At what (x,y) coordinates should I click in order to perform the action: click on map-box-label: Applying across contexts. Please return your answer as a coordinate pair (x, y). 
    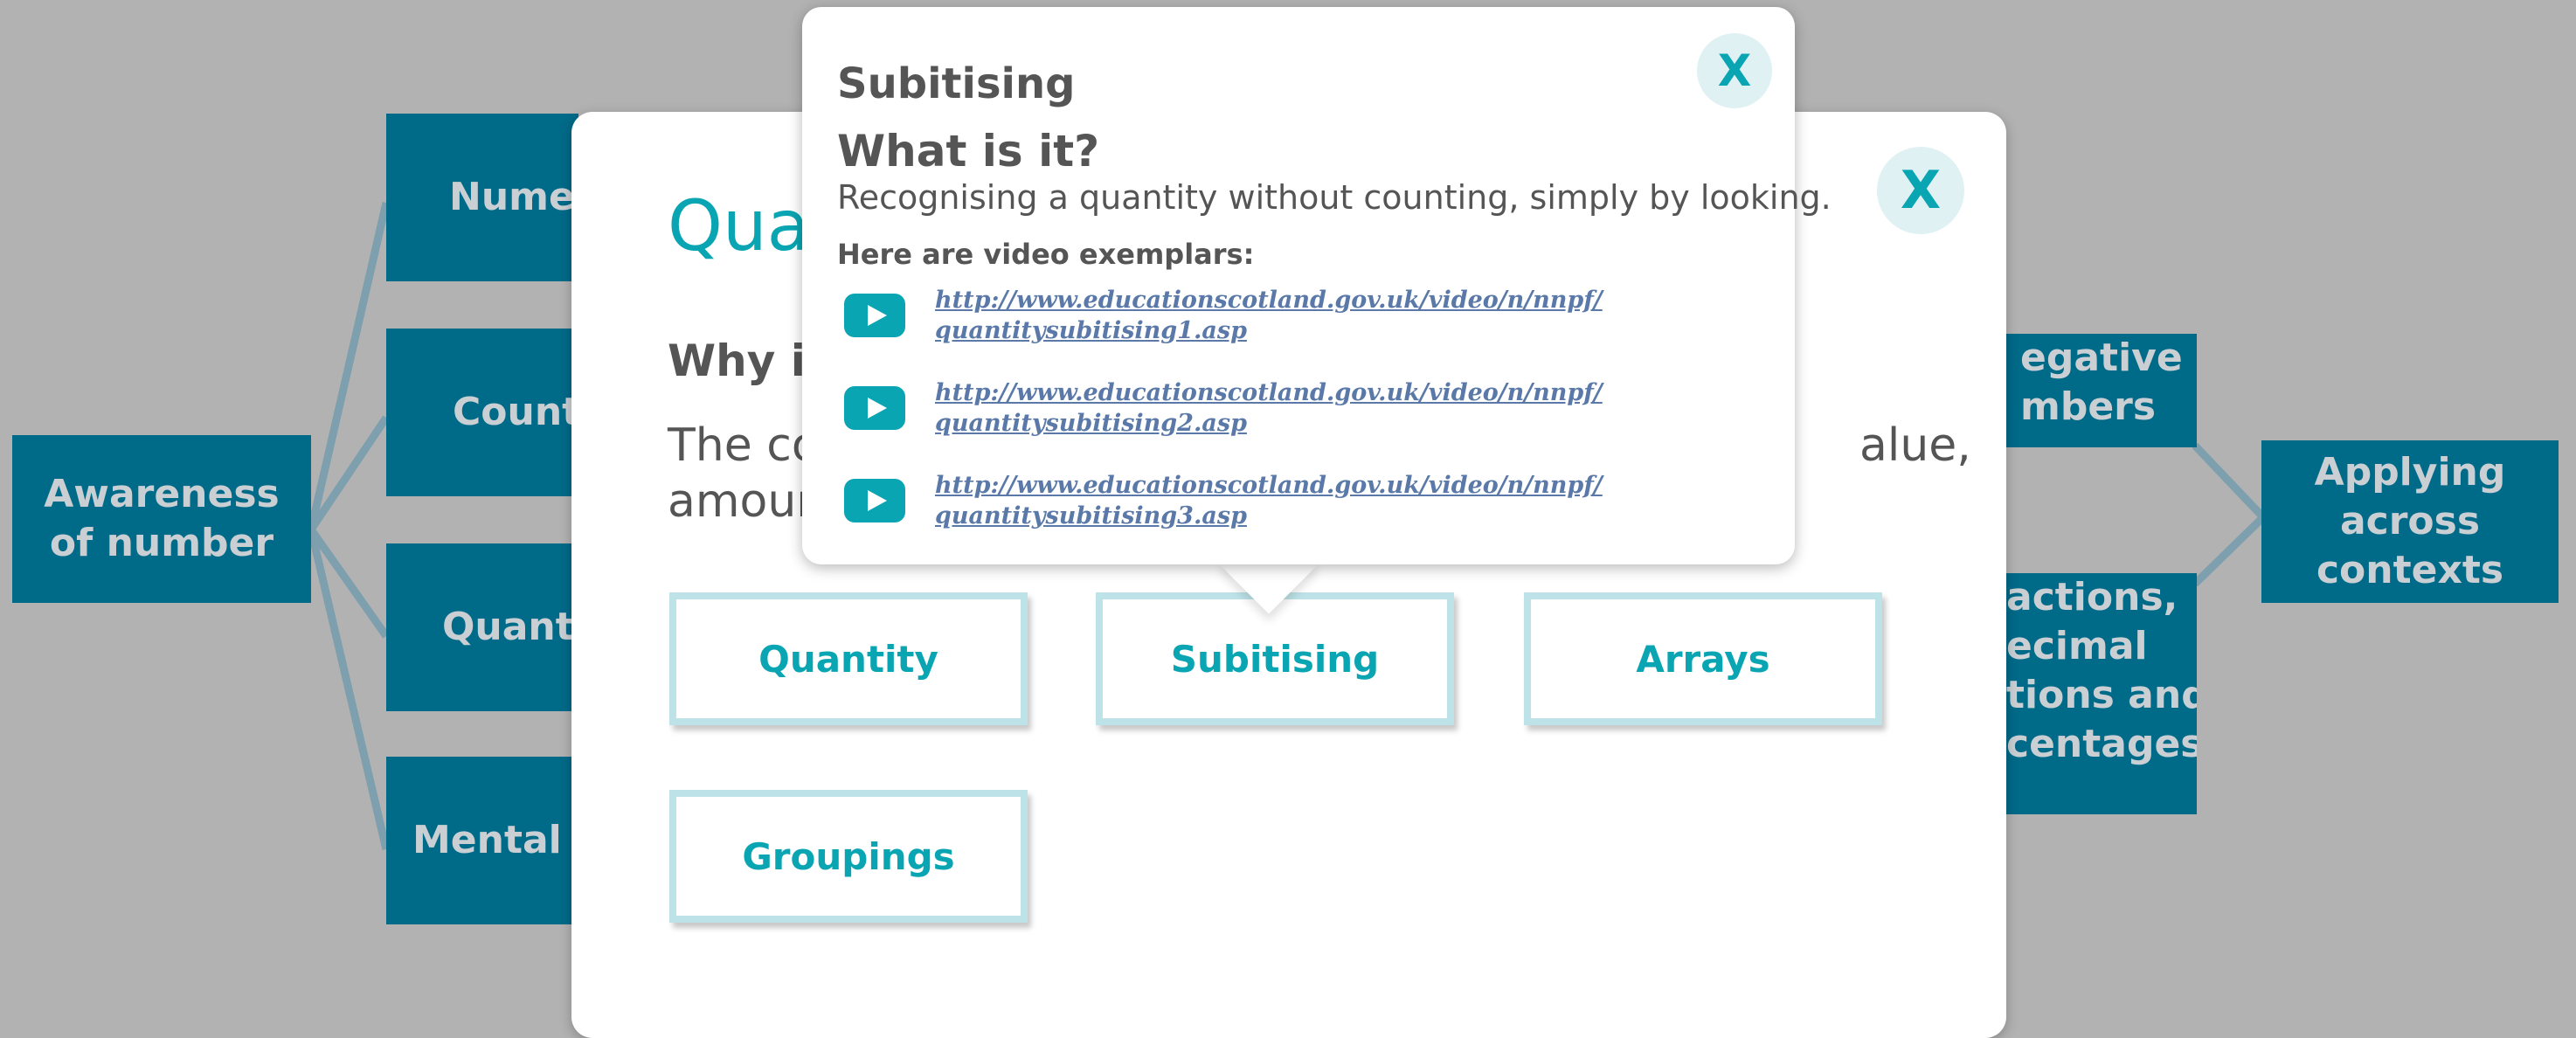
    Looking at the image, I should click on (2410, 521).